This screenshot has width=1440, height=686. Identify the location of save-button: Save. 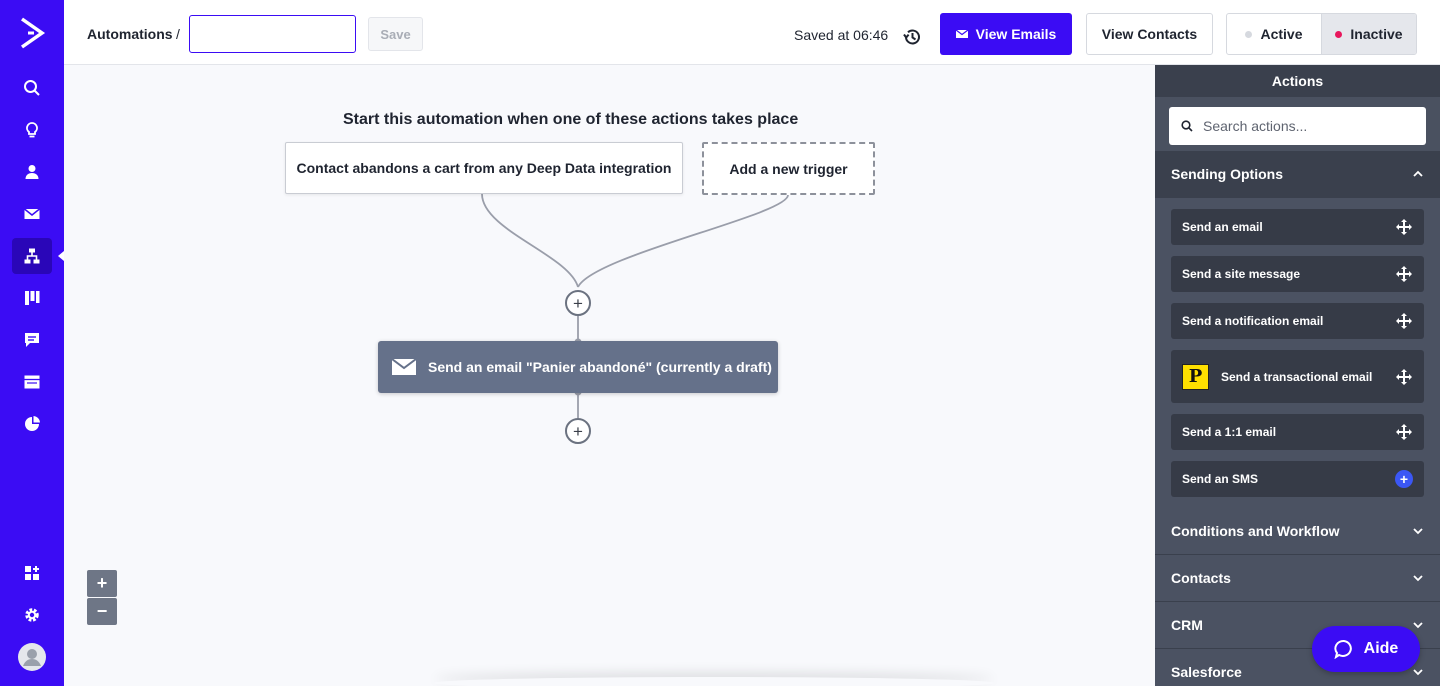
(395, 34).